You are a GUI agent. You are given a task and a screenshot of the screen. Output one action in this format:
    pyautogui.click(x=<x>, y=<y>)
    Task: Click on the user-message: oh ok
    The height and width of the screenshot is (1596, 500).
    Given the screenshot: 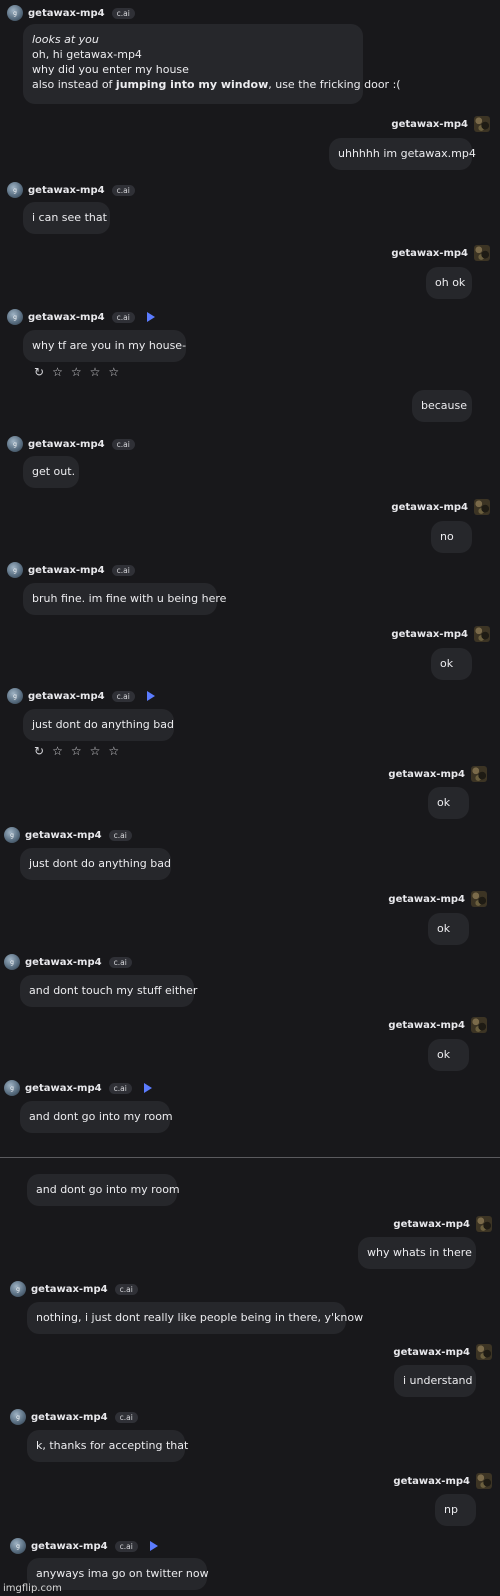 What is the action you would take?
    pyautogui.click(x=449, y=283)
    